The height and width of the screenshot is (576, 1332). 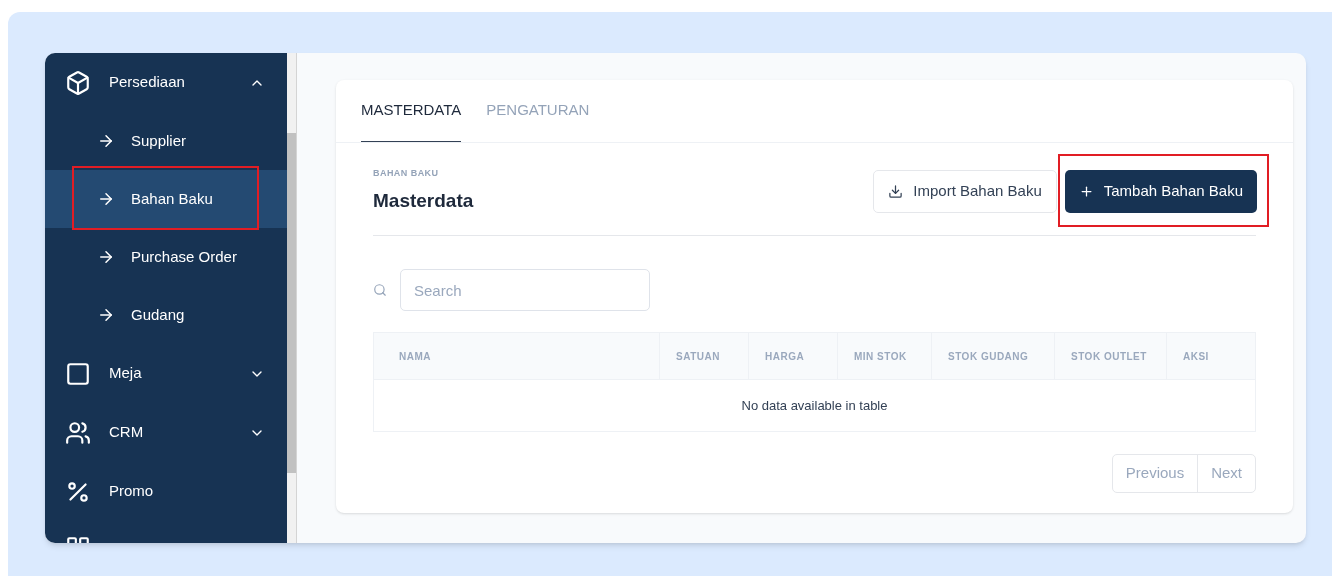 I want to click on column-header: NAMA, so click(x=415, y=356).